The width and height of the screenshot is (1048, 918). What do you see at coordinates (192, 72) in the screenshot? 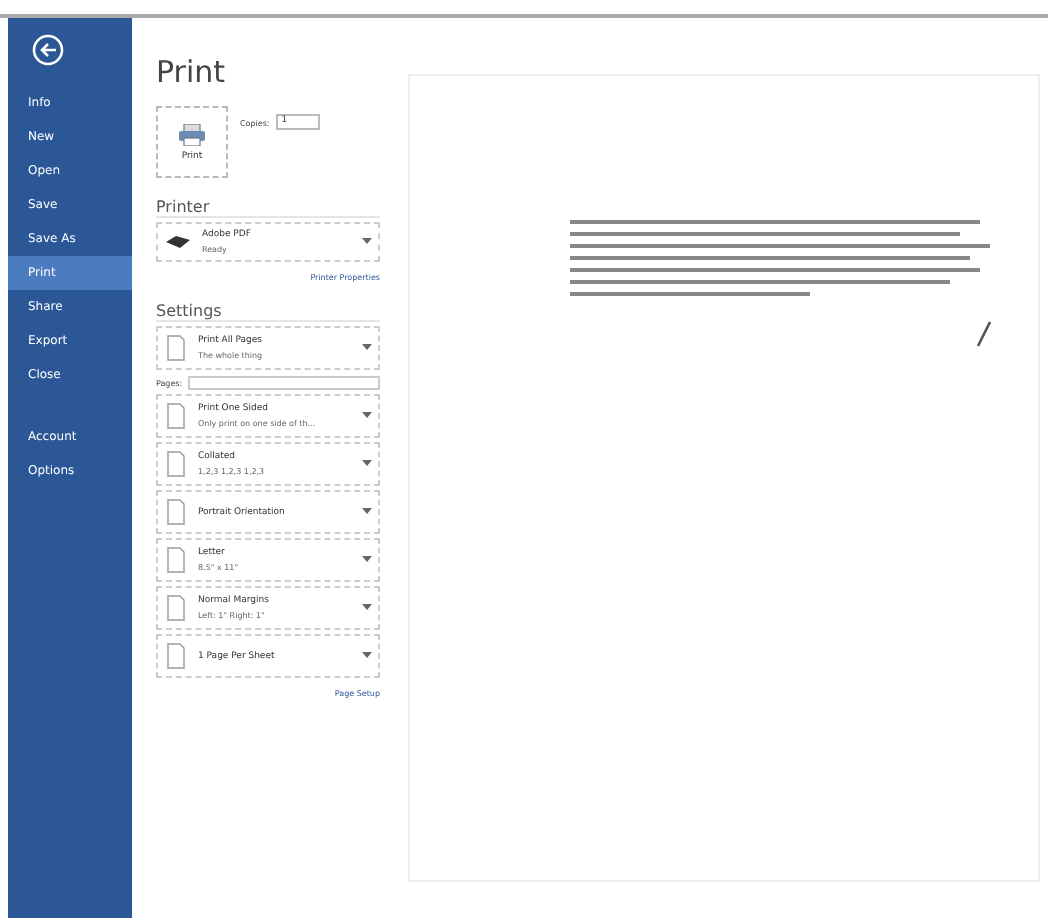
I see `page-title: Print` at bounding box center [192, 72].